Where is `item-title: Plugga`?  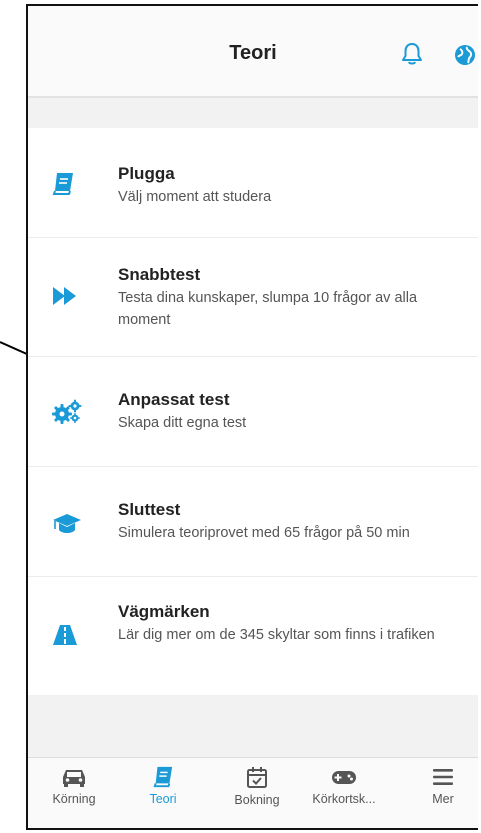
item-title: Plugga is located at coordinates (146, 173).